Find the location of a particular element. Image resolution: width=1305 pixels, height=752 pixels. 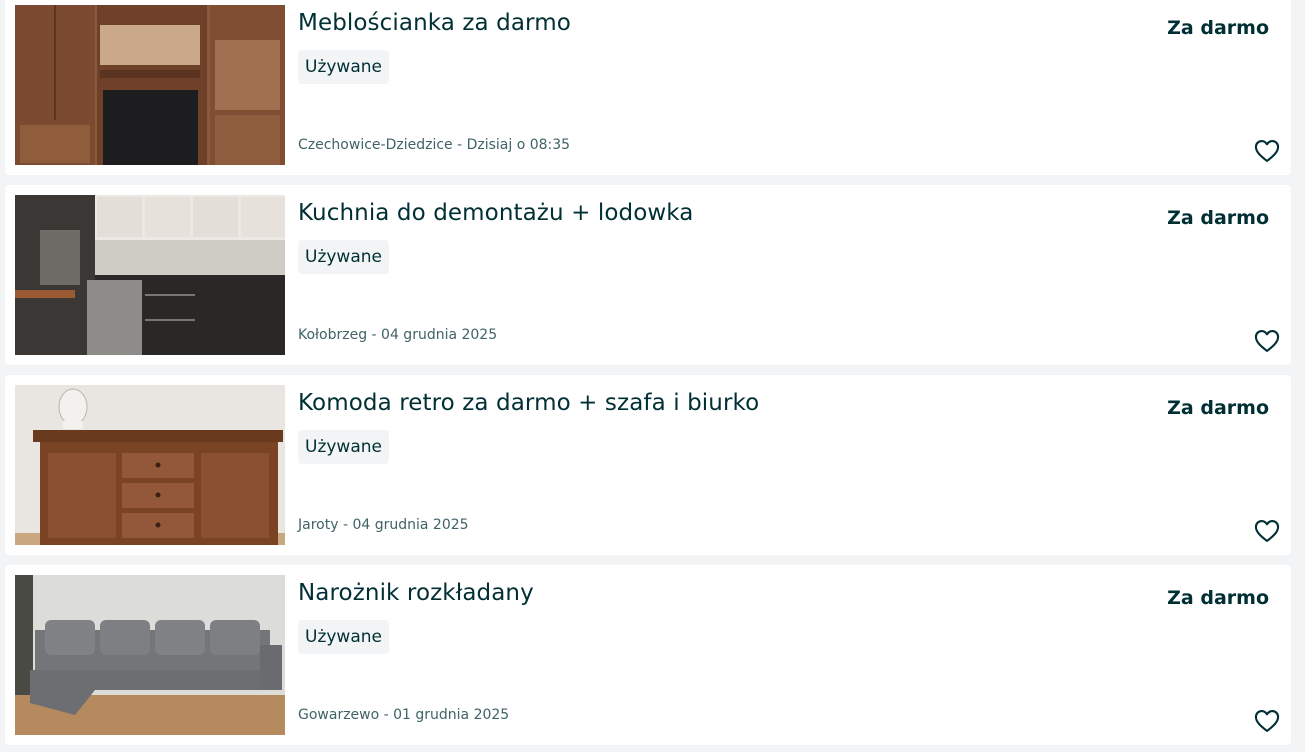

kitchen-photo is located at coordinates (150, 275).